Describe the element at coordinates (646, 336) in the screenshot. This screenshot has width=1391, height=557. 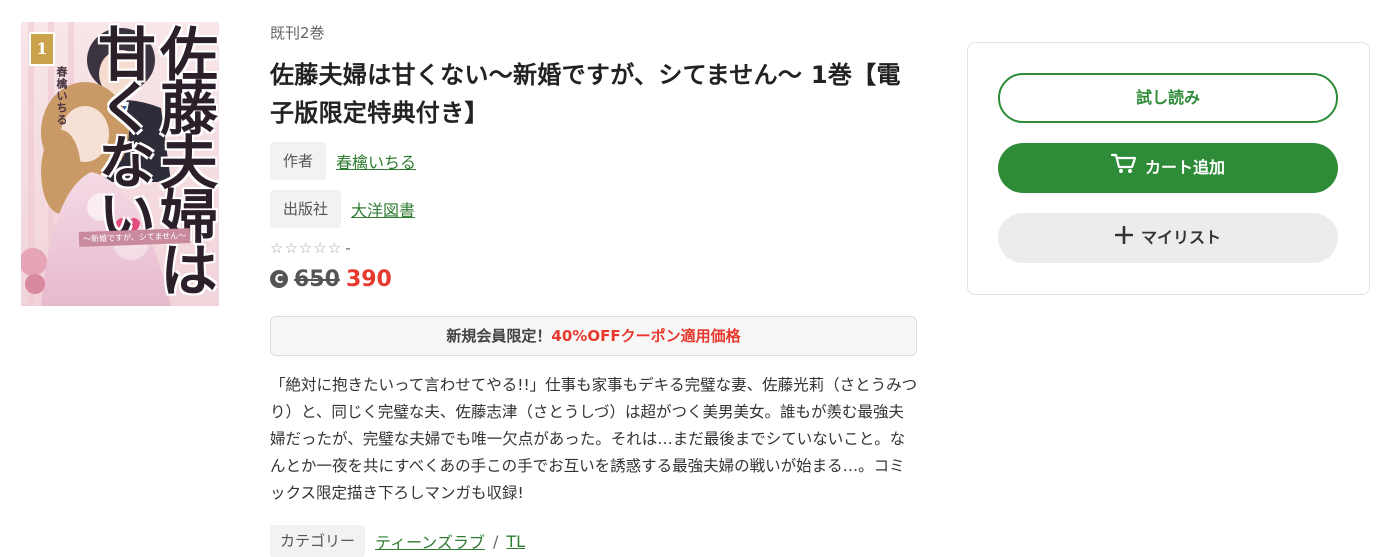
I see `coupon-highlight: 40%OFFクーポン適用価格` at that location.